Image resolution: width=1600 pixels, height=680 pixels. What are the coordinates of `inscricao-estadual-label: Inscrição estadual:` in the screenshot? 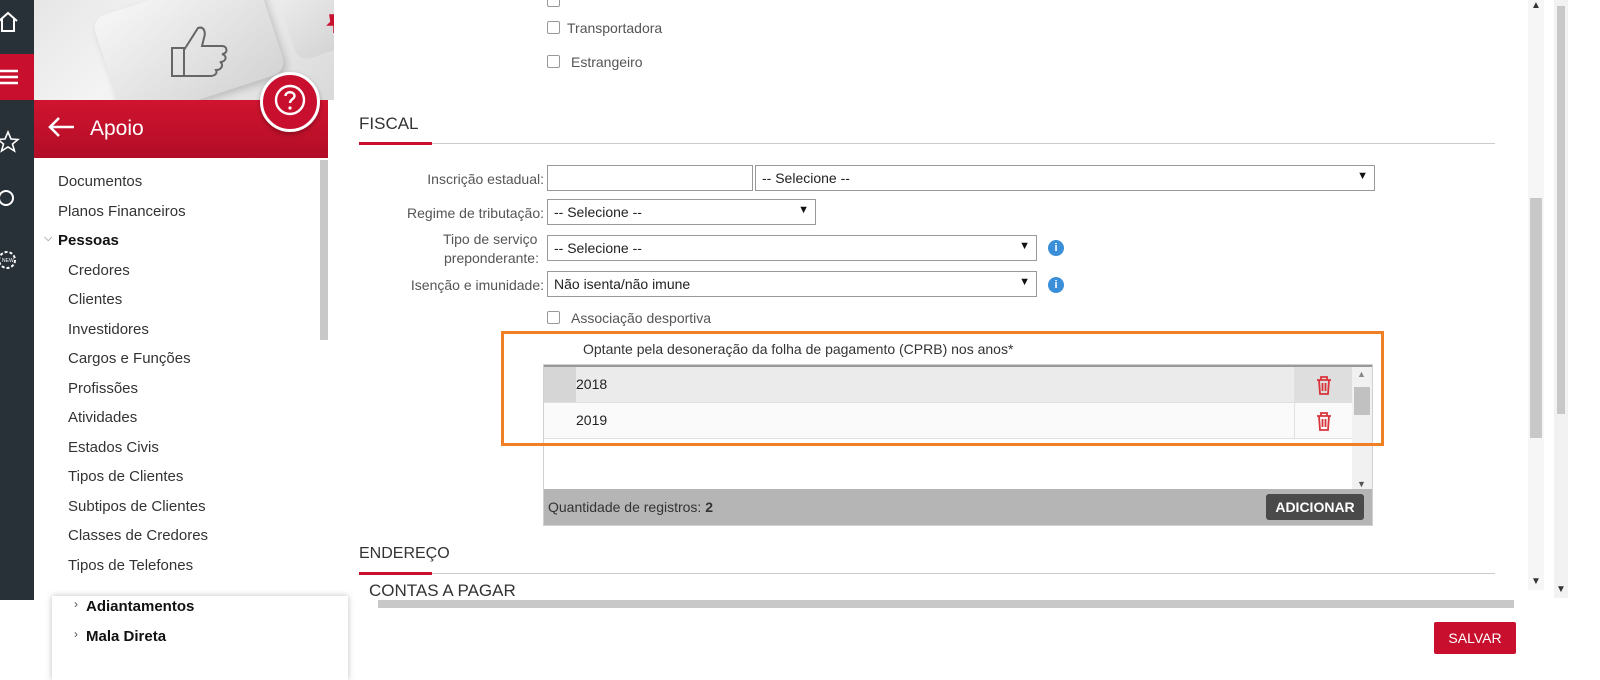 It's located at (485, 179).